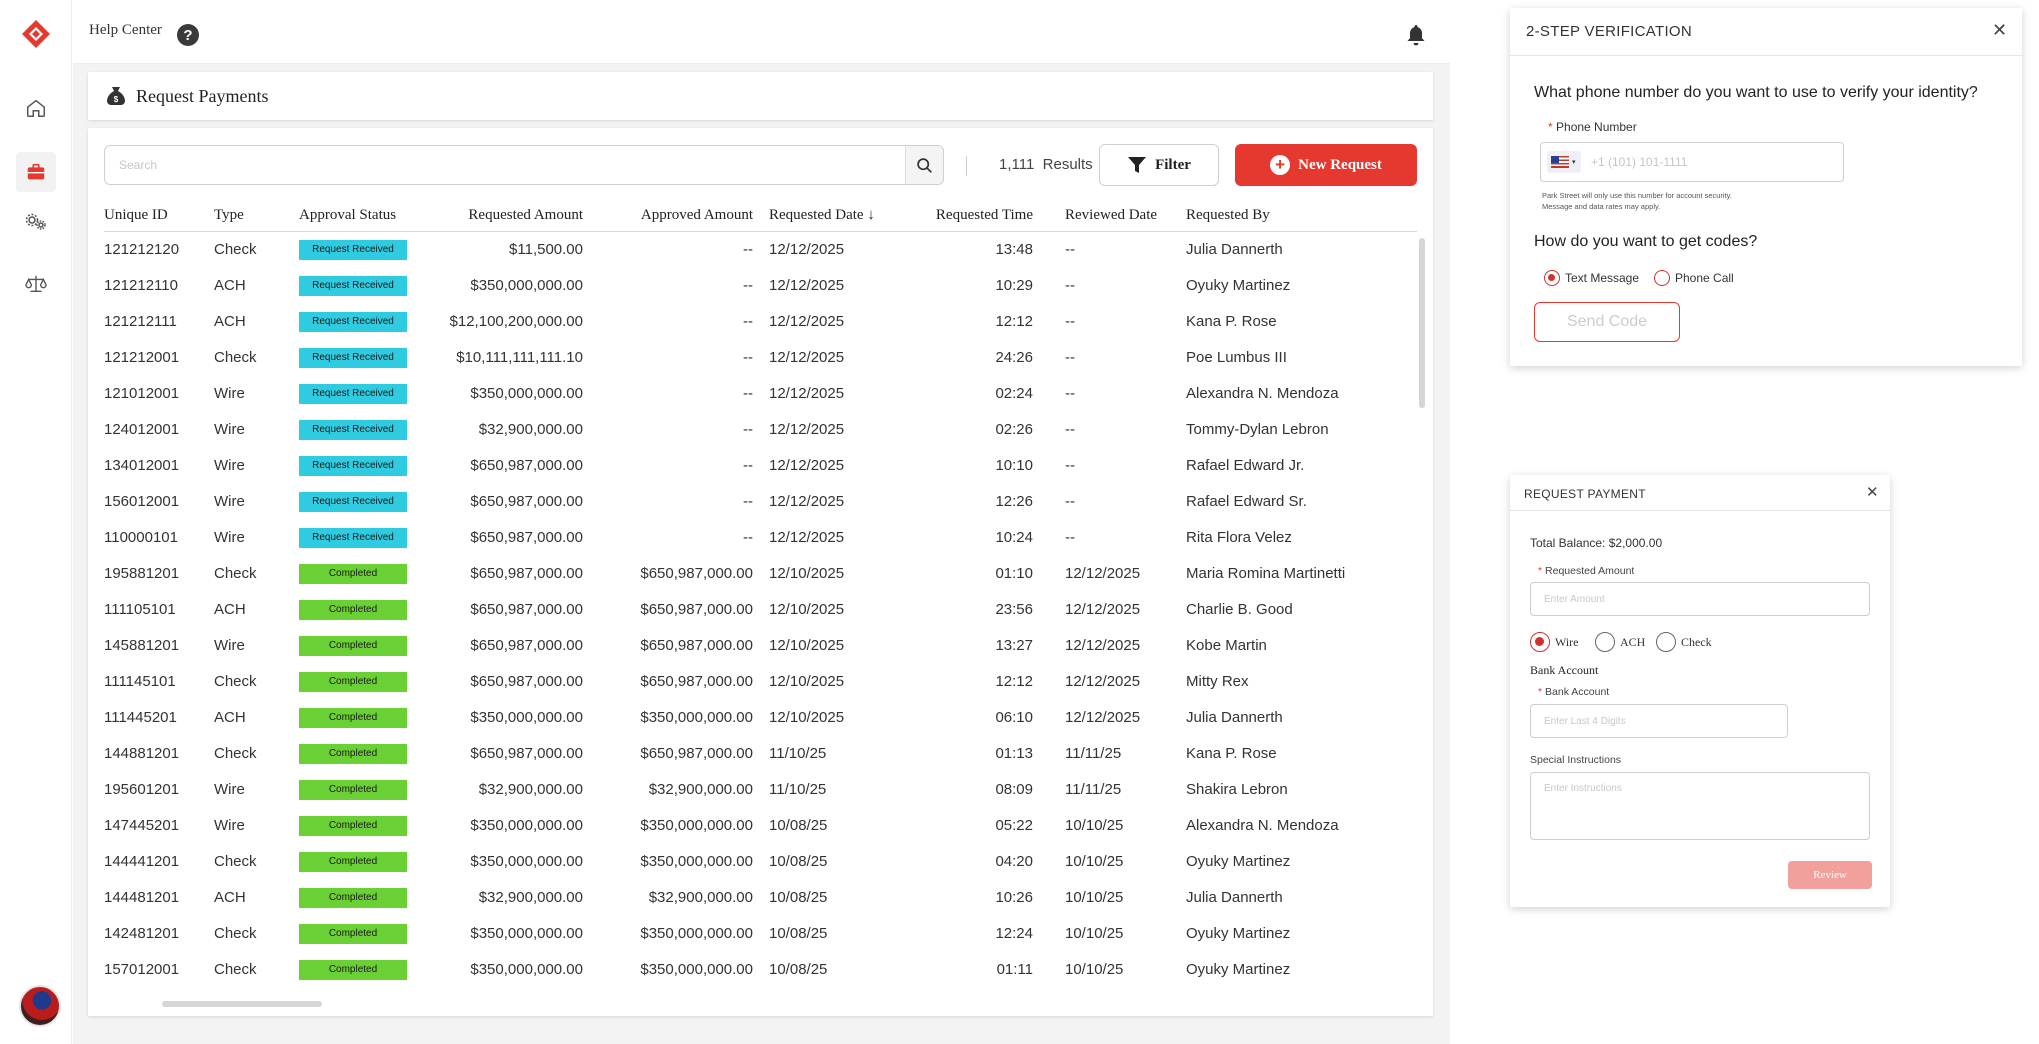 The height and width of the screenshot is (1044, 2039). What do you see at coordinates (1684, 642) in the screenshot?
I see `method-check-radio: Check` at bounding box center [1684, 642].